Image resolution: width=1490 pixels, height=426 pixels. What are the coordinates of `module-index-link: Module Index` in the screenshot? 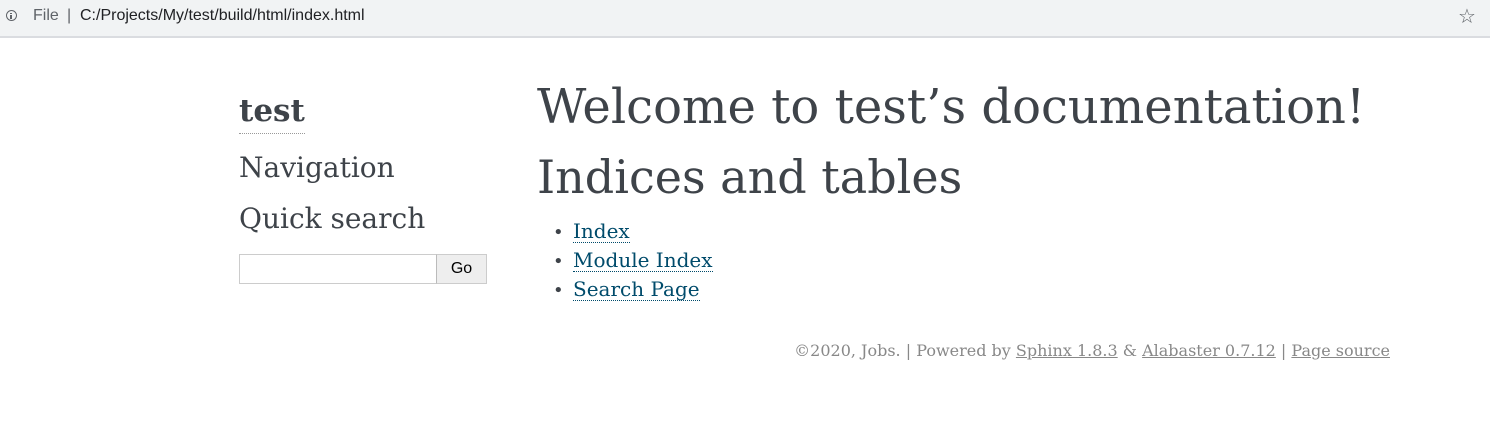 It's located at (643, 260).